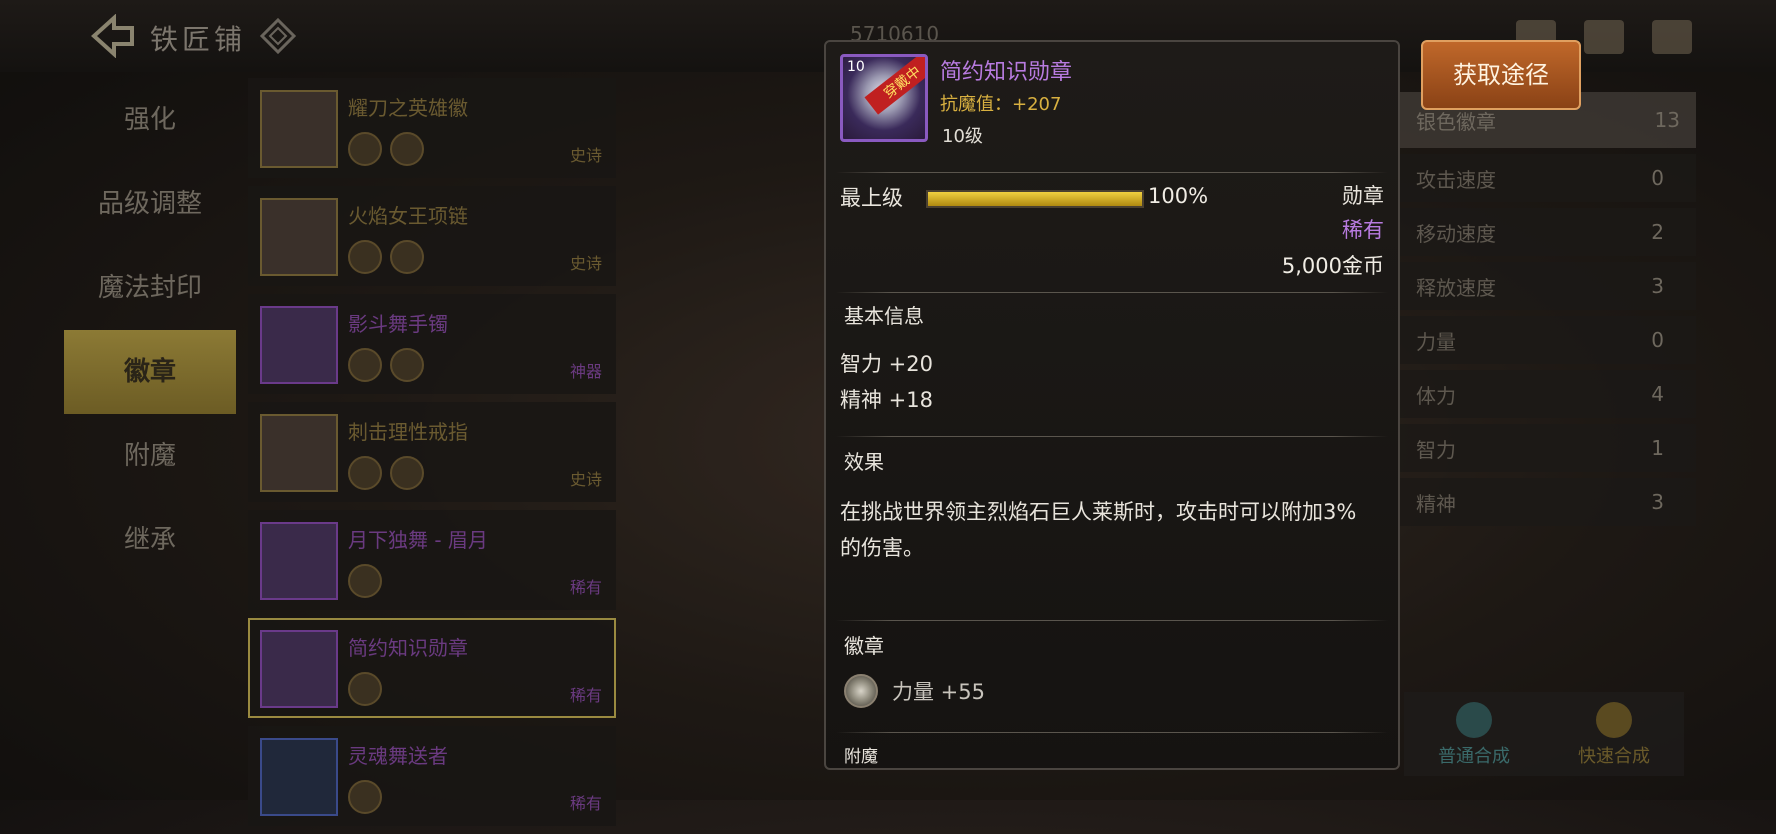 The height and width of the screenshot is (834, 1776). I want to click on filter-header-count: 13, so click(1667, 120).